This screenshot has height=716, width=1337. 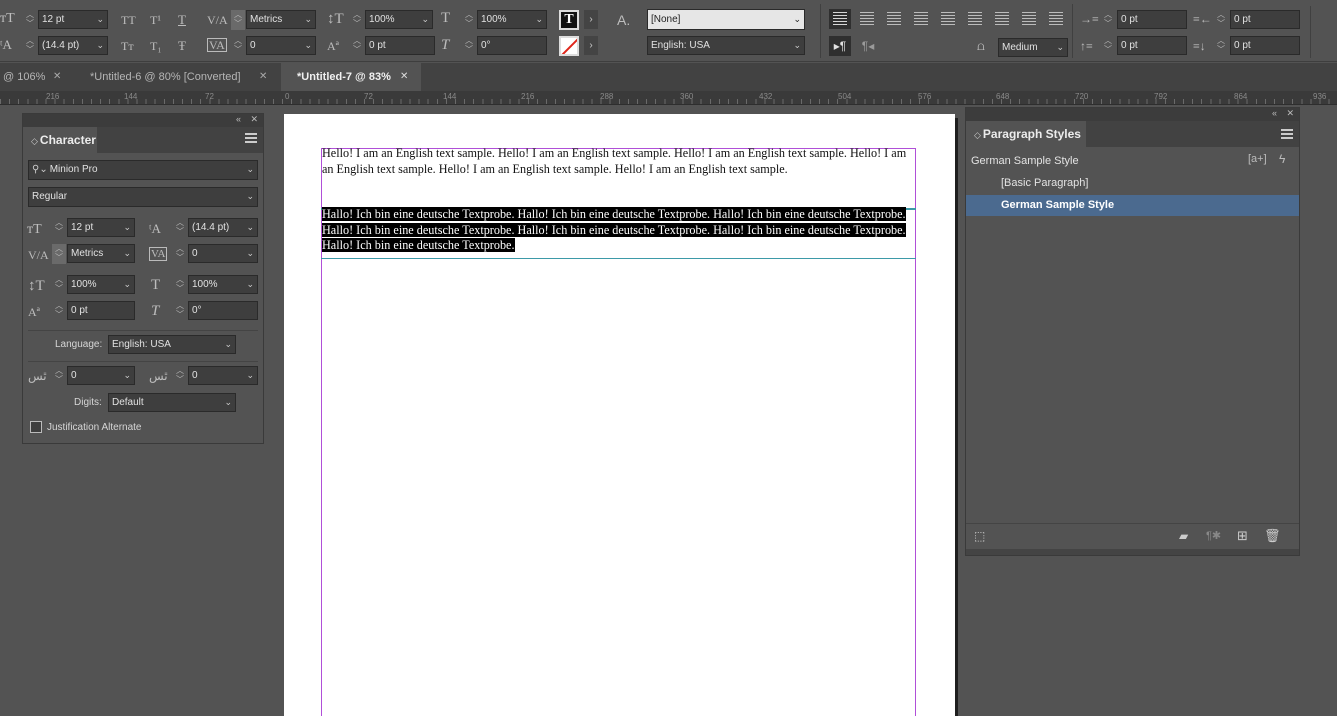 What do you see at coordinates (281, 45) in the screenshot?
I see `tracking-field: 0 ⌄` at bounding box center [281, 45].